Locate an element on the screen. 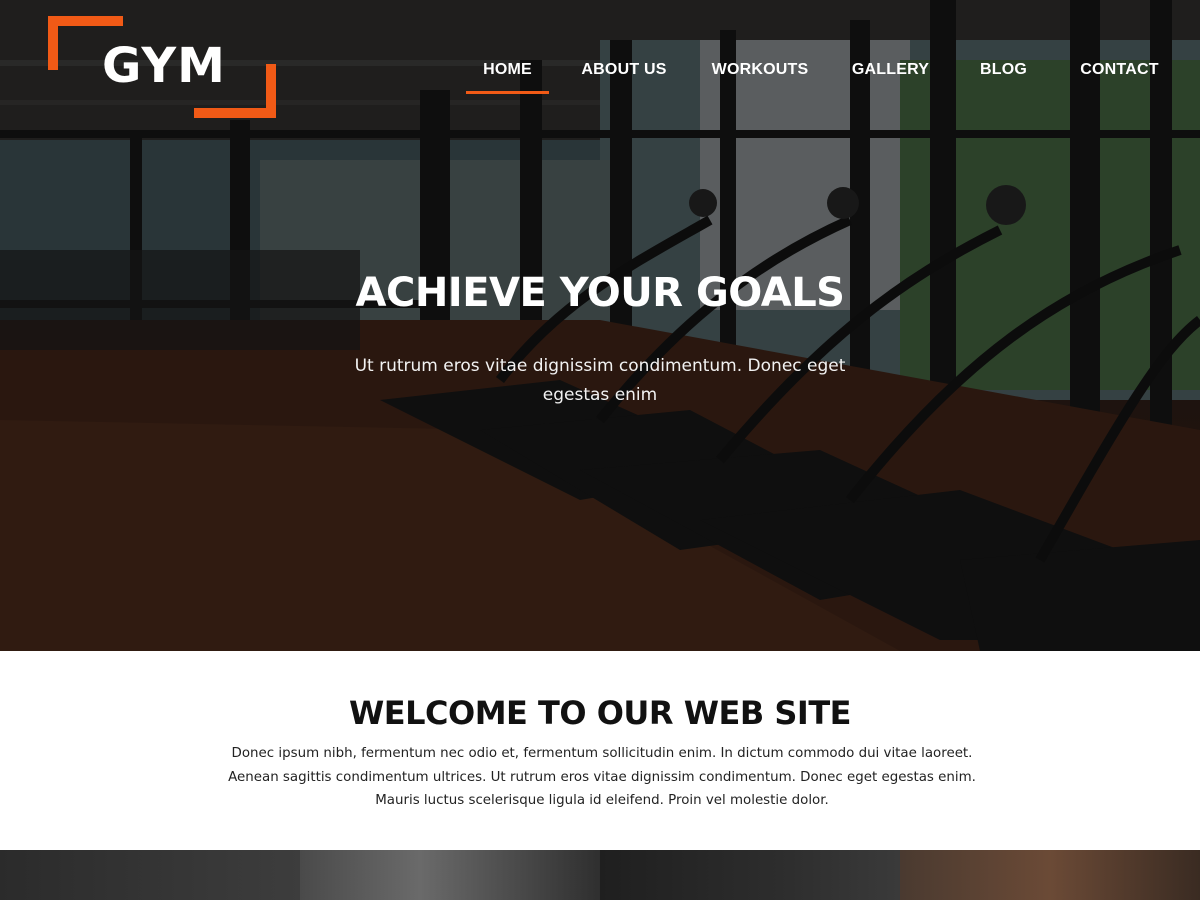 The image size is (1200, 900). welcome-title: WELCOME TO OUR WEB SITE is located at coordinates (600, 713).